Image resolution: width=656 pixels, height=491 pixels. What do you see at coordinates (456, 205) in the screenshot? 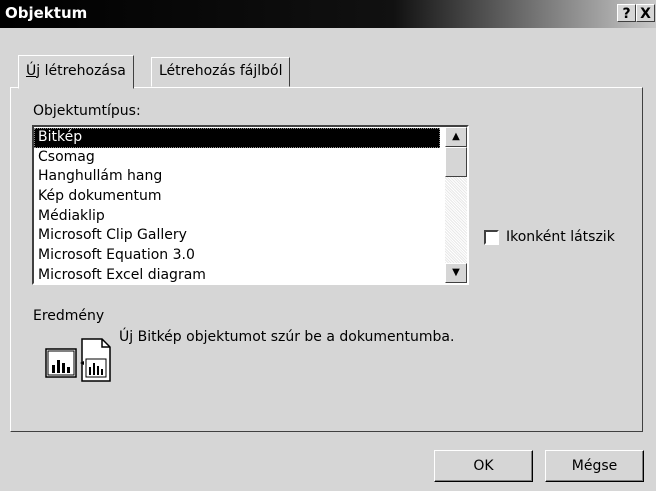
I see `list-scrollbar: ▲ ▼` at bounding box center [456, 205].